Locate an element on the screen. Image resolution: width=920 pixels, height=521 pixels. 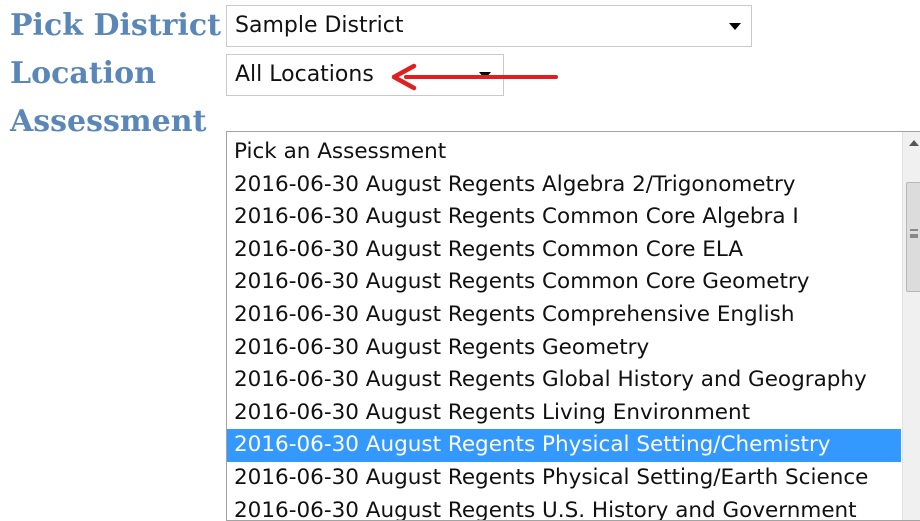
district-select: Sample District is located at coordinates (489, 26).